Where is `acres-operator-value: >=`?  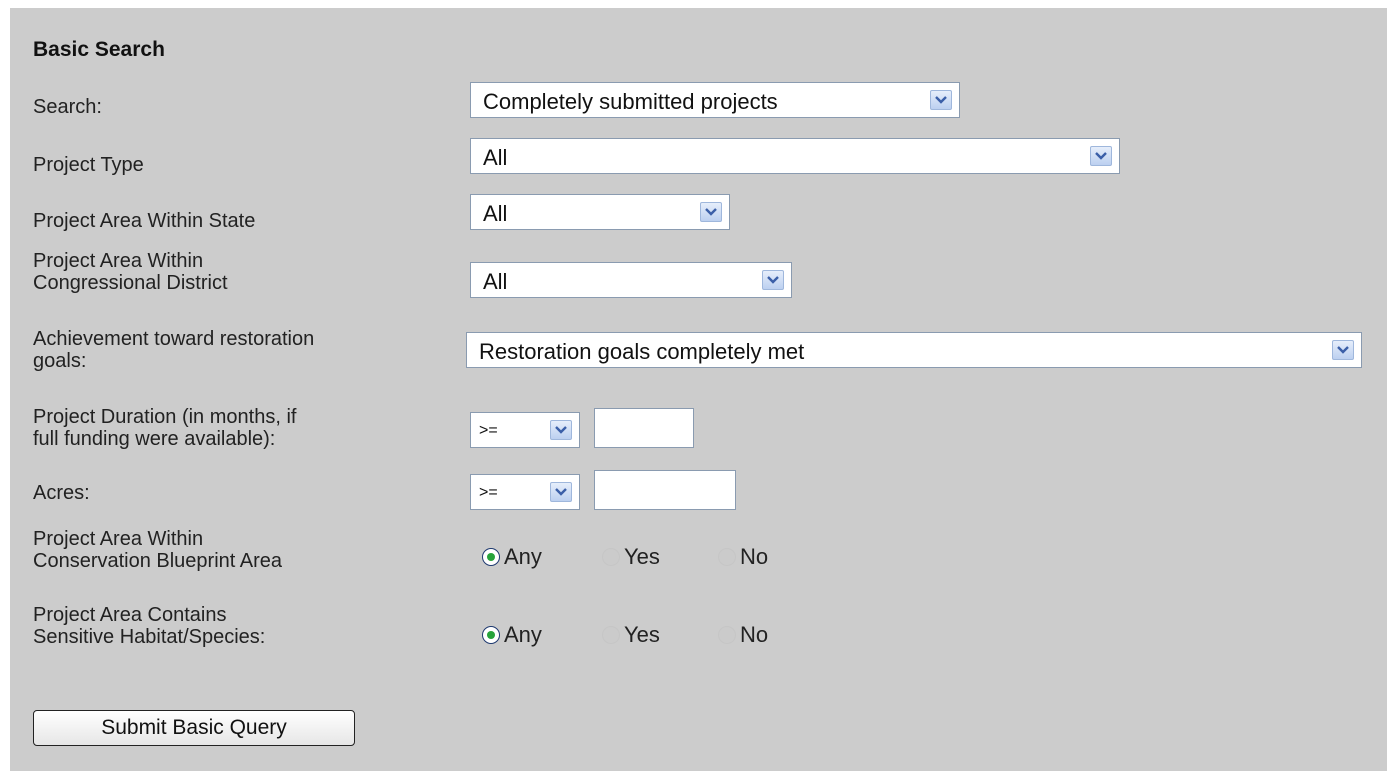
acres-operator-value: >= is located at coordinates (488, 492).